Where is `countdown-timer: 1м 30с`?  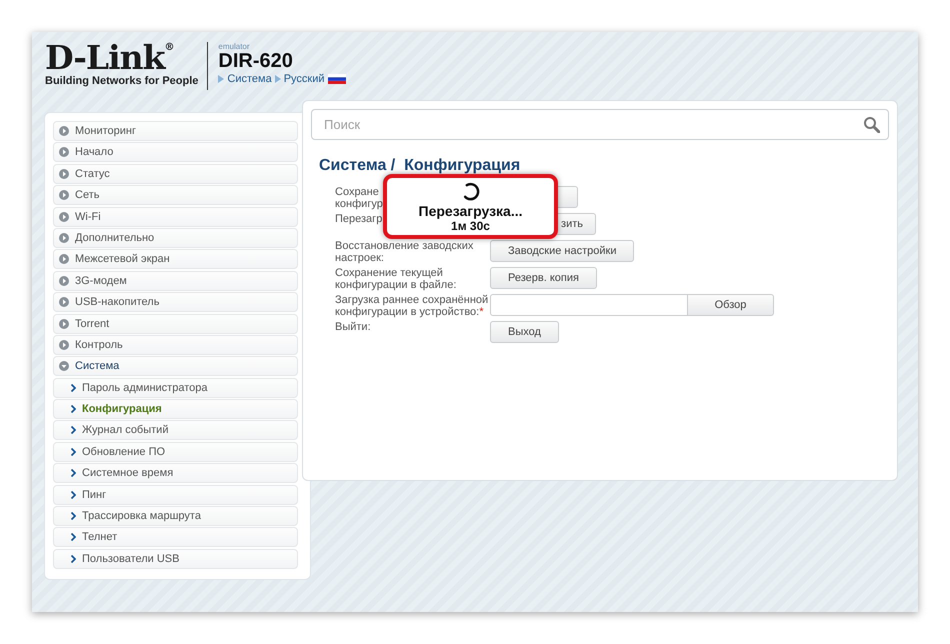
countdown-timer: 1м 30с is located at coordinates (470, 226).